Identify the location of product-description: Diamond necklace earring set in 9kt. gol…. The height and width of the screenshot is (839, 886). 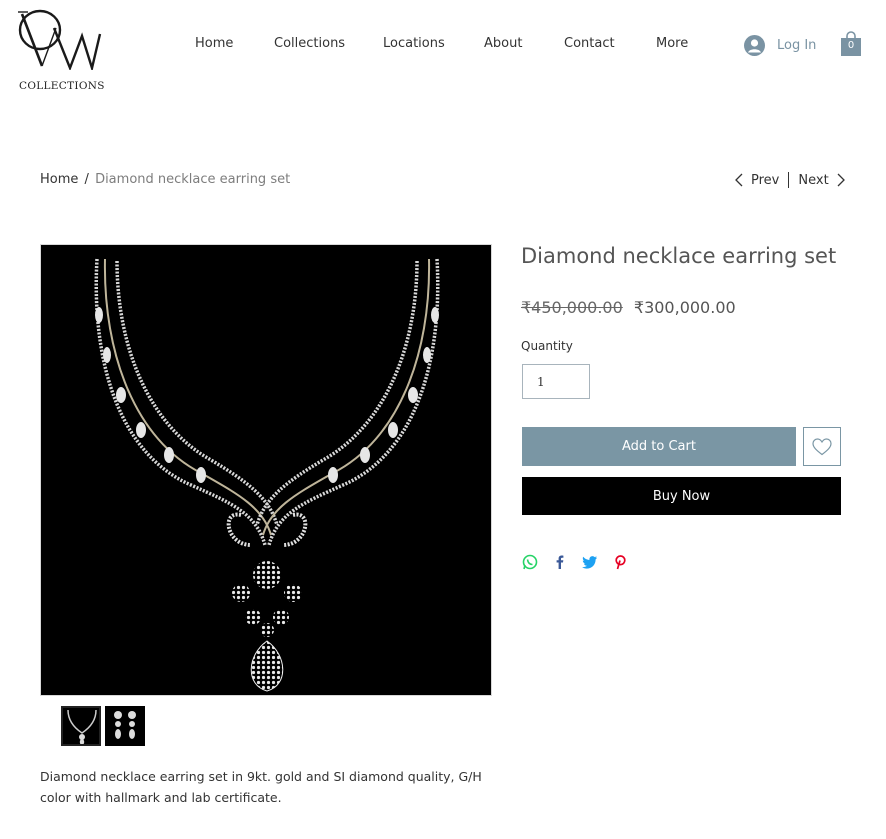
(261, 787).